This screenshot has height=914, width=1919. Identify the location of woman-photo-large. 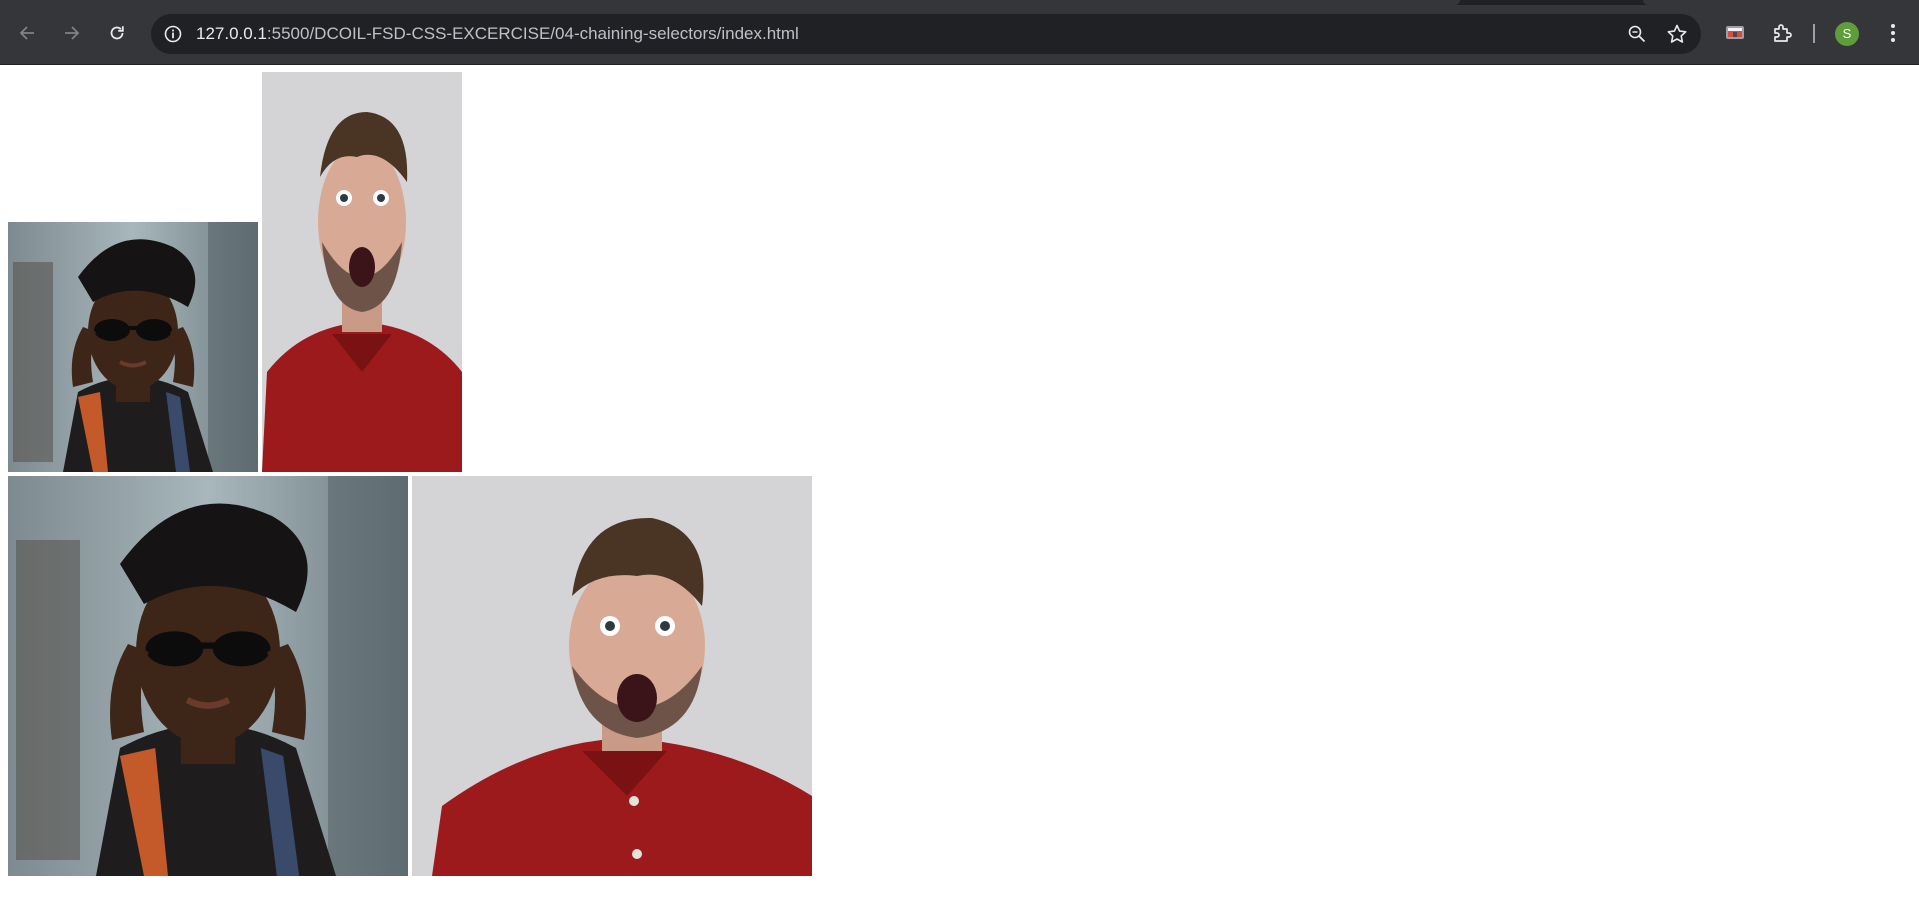
(208, 676).